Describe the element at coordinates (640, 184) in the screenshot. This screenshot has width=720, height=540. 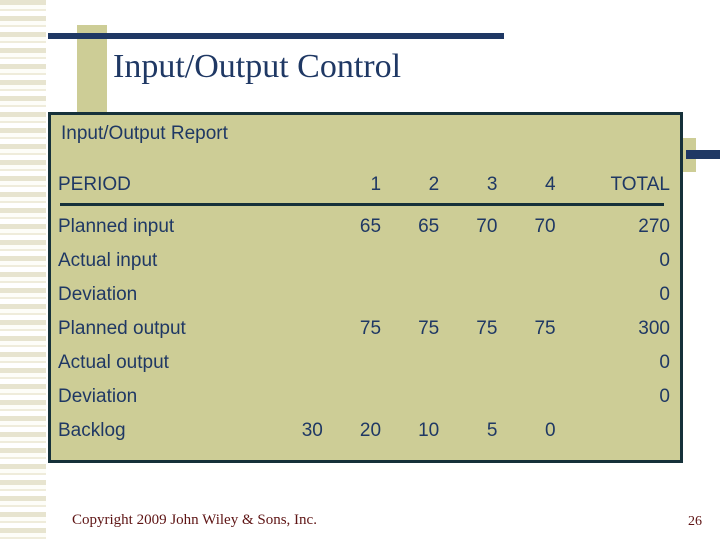
I see `header-total: TOTAL` at that location.